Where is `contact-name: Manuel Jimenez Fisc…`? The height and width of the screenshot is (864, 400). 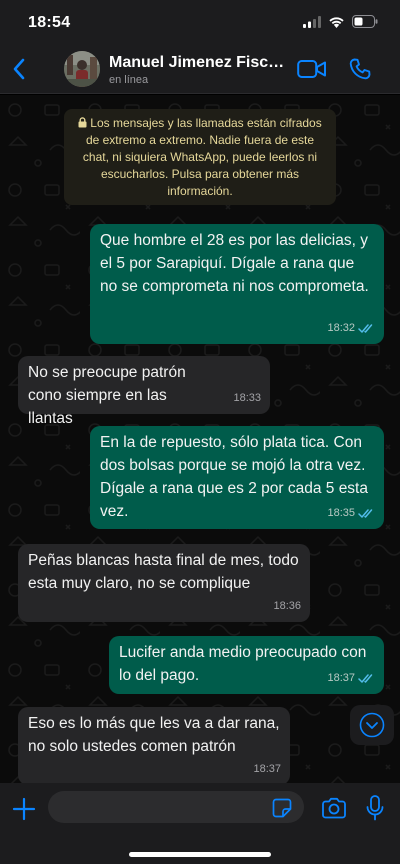 contact-name: Manuel Jimenez Fisc… is located at coordinates (199, 63).